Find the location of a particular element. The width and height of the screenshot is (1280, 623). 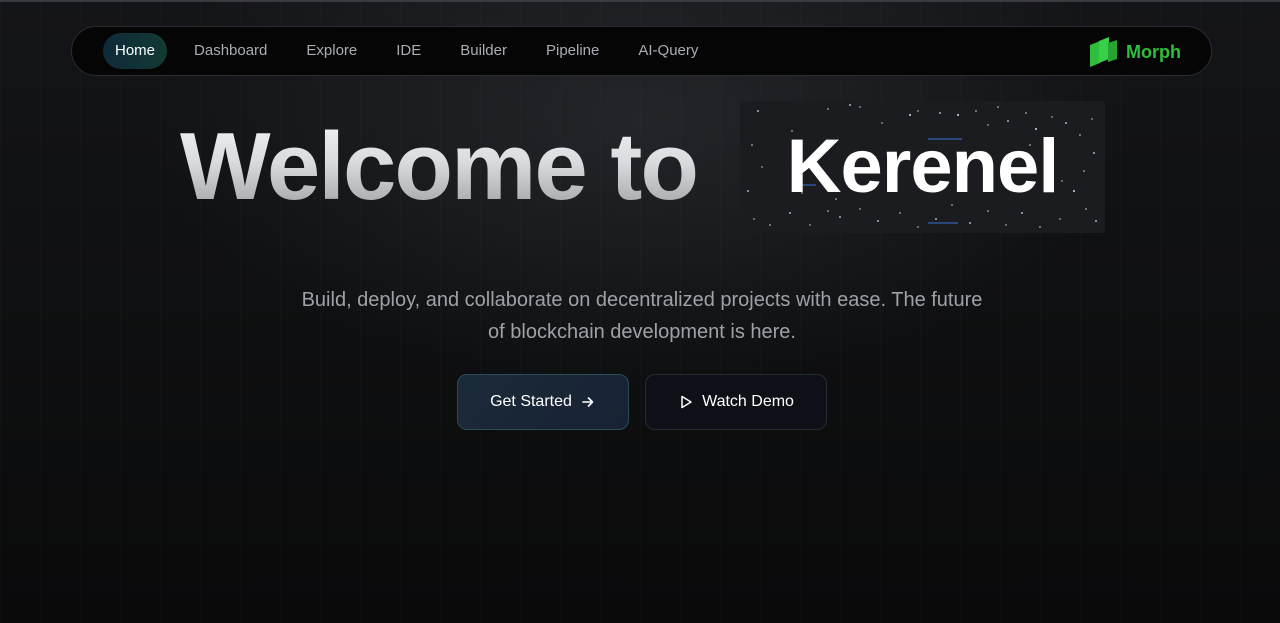

hero-title-highlight: Kerenel is located at coordinates (923, 166).